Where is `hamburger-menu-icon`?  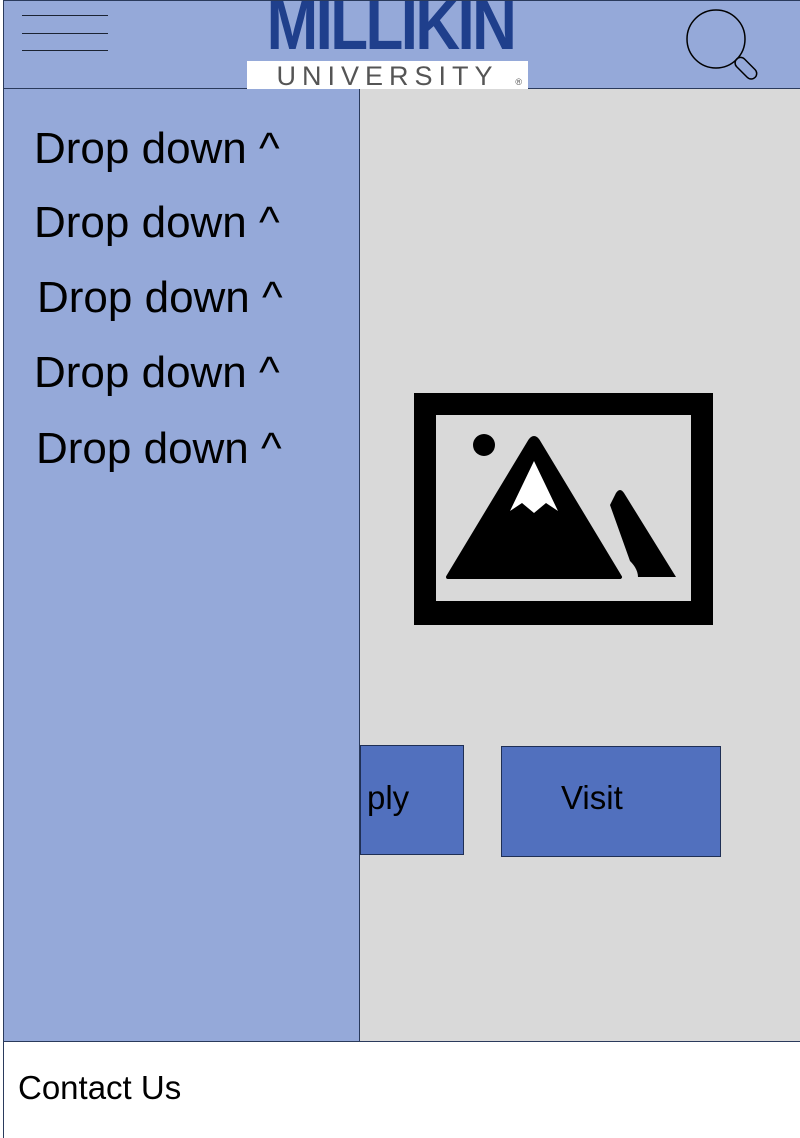 hamburger-menu-icon is located at coordinates (67, 33).